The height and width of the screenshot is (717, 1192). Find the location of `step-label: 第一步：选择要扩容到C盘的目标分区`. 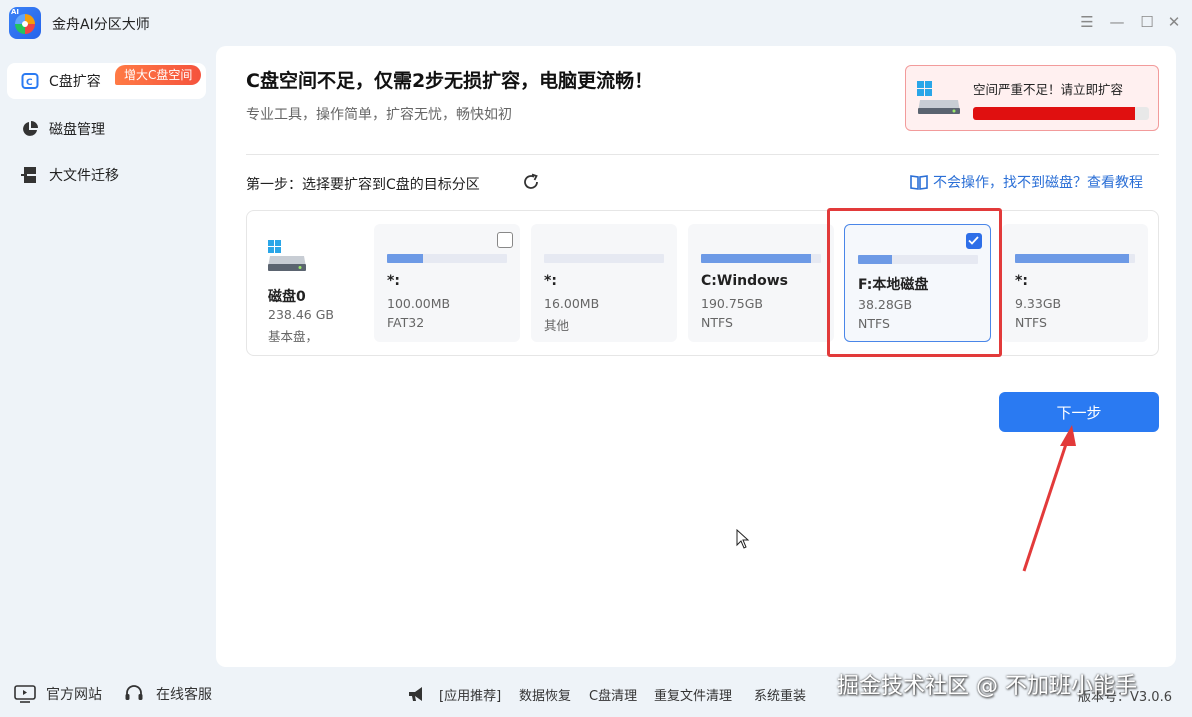

step-label: 第一步：选择要扩容到C盘的目标分区 is located at coordinates (363, 185).